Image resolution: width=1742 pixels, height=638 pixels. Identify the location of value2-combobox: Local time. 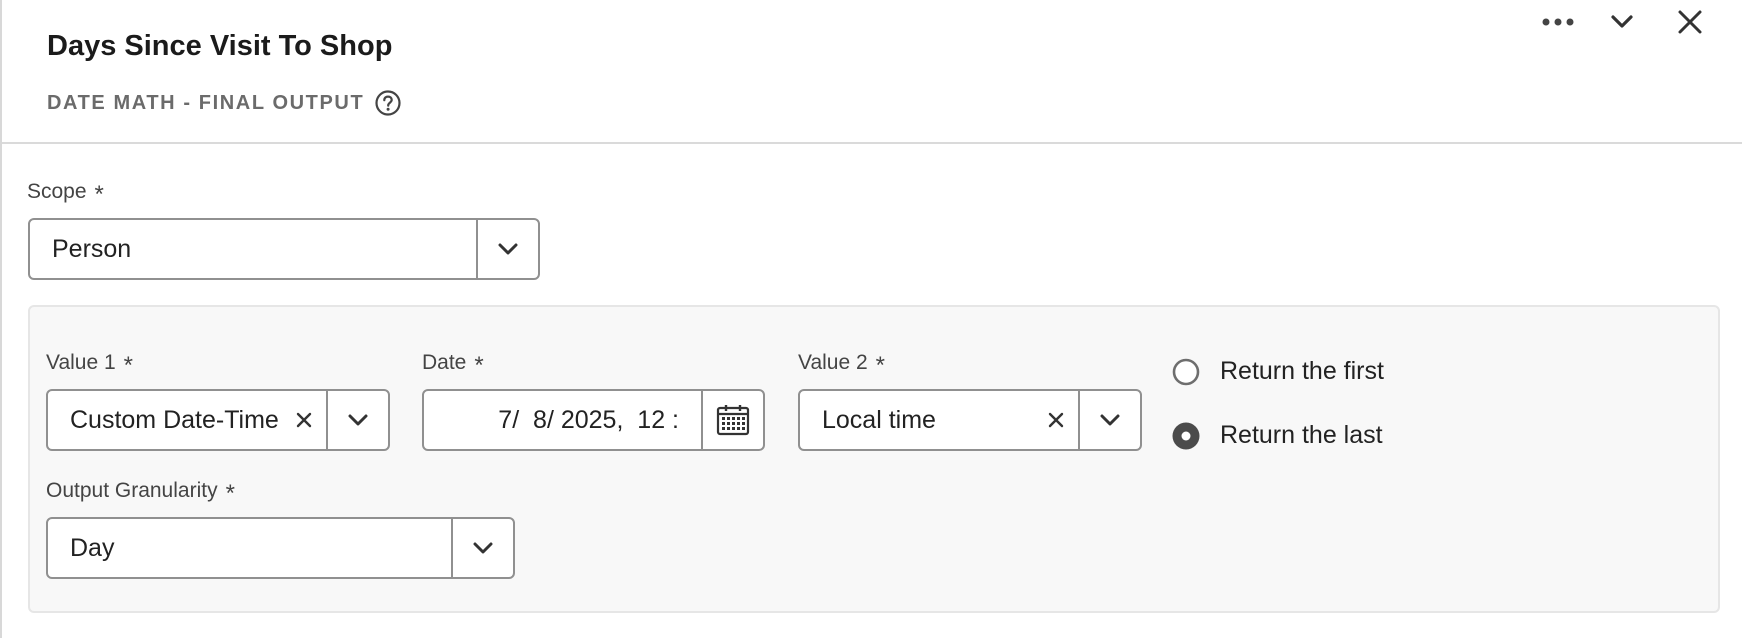
(970, 420).